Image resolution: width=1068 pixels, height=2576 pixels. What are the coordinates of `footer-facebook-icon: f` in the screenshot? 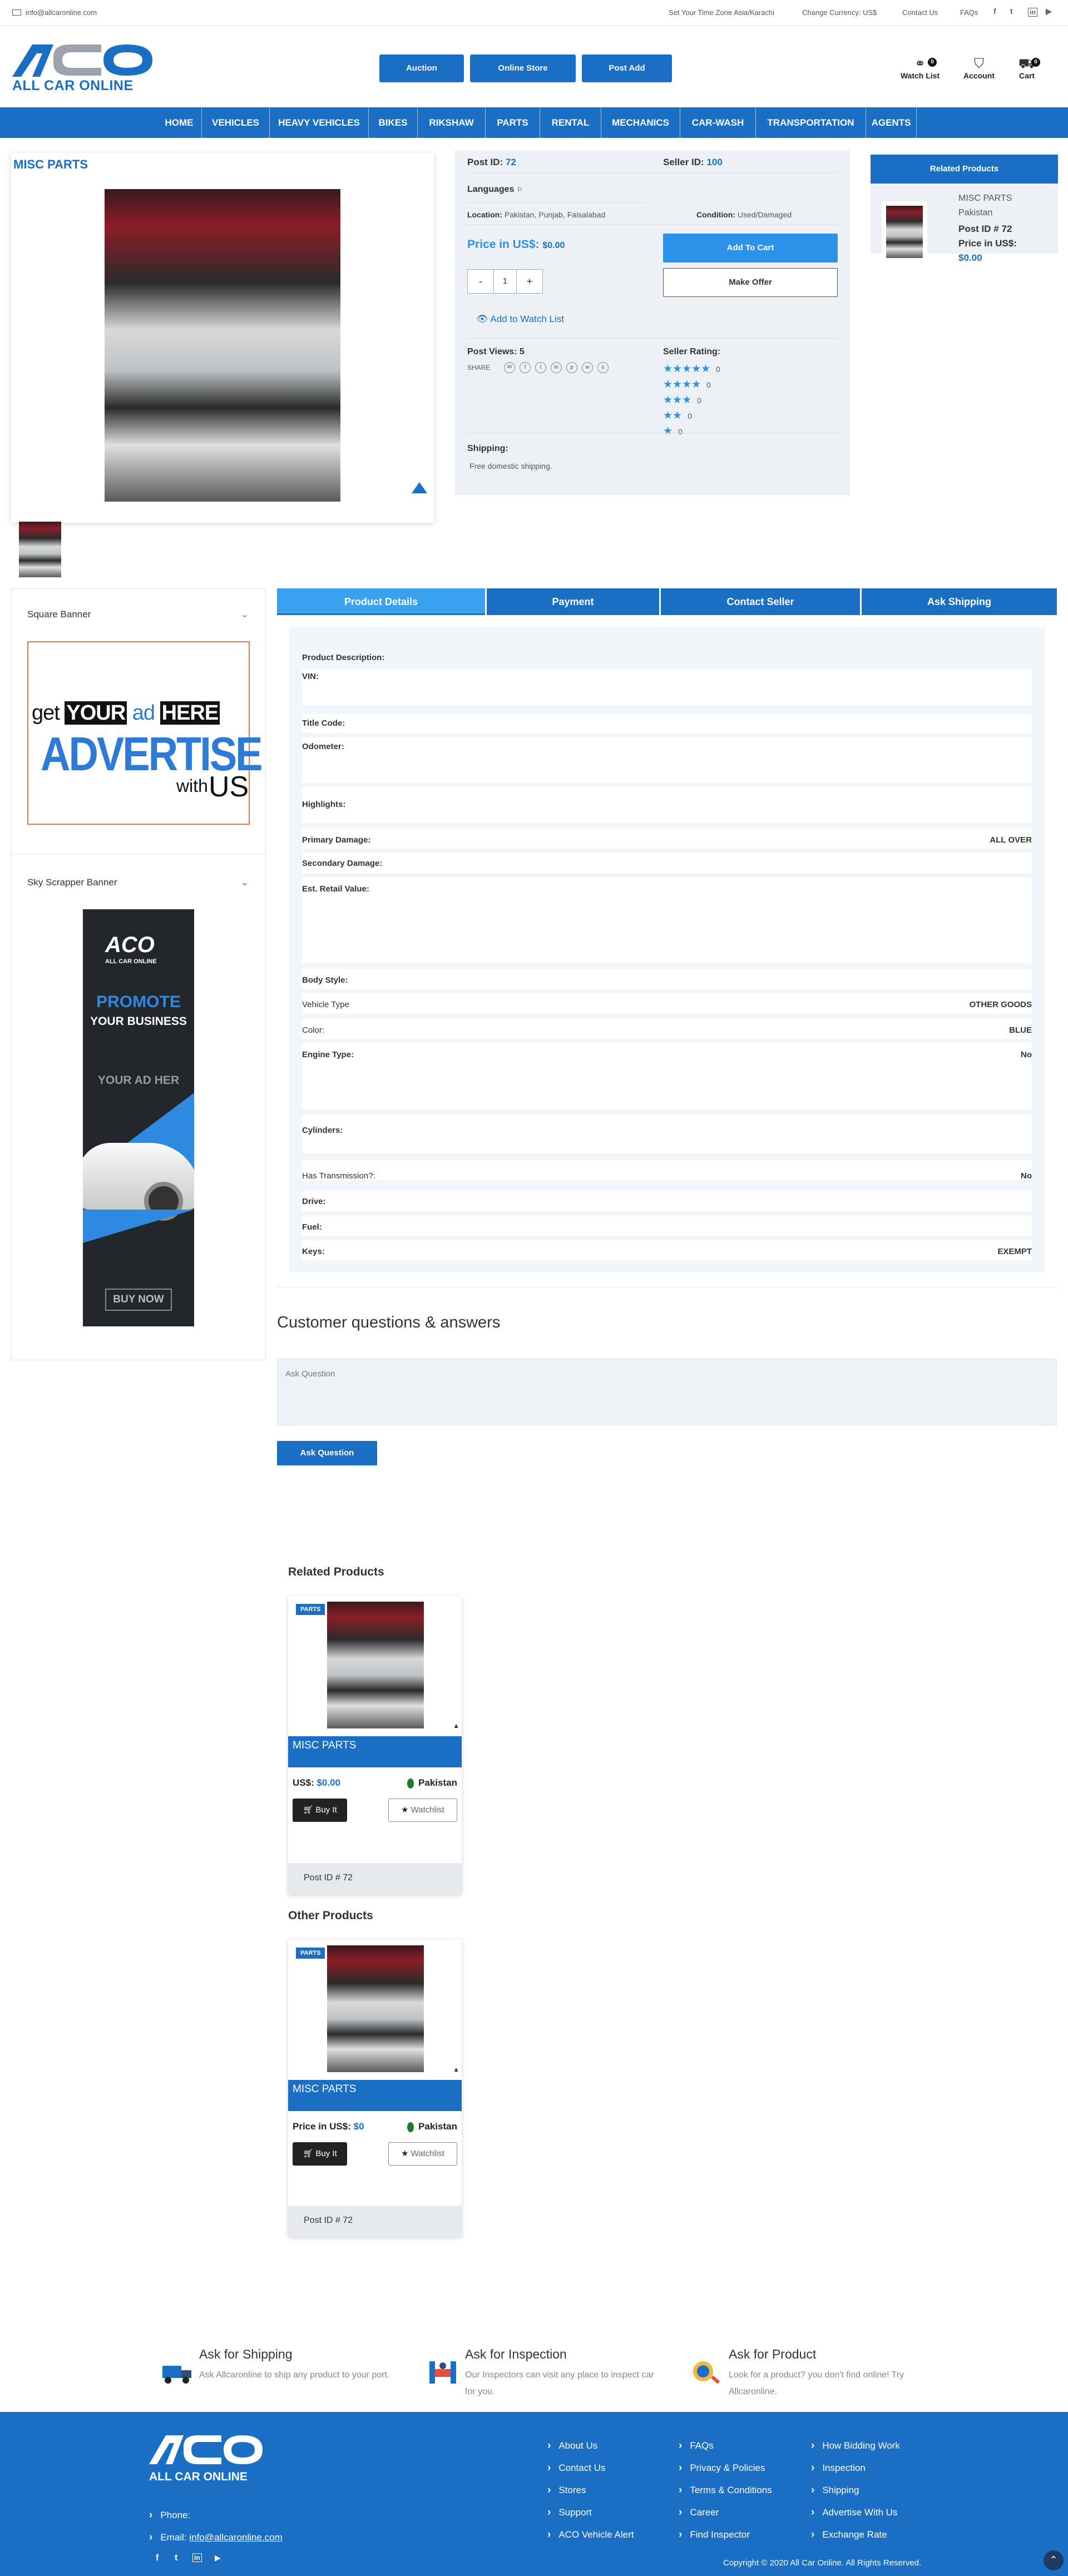 It's located at (157, 2558).